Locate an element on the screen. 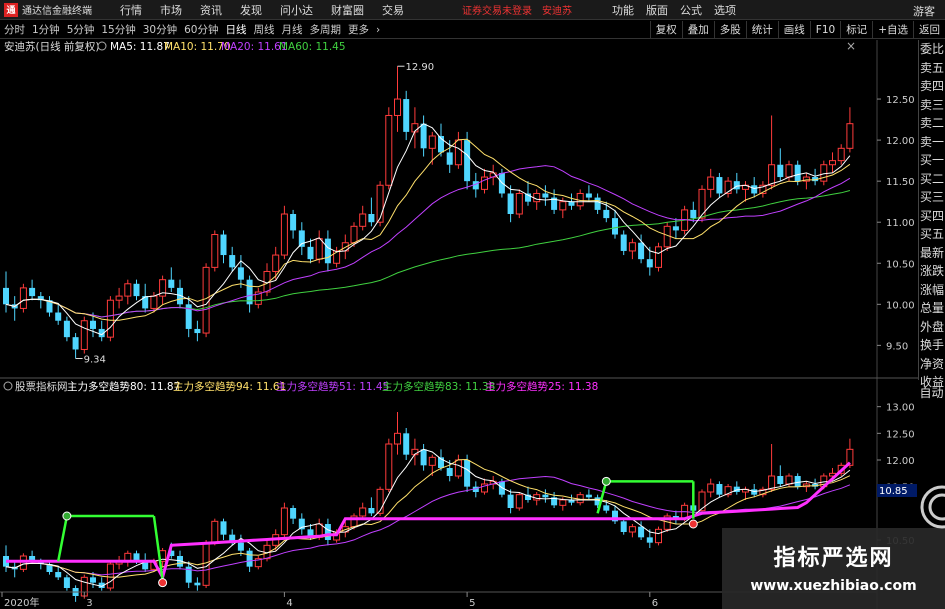 The height and width of the screenshot is (609, 945). multi-stock-button: 多股 is located at coordinates (729, 30).